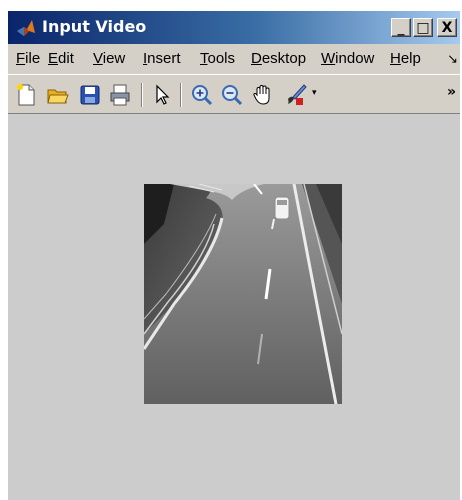 The height and width of the screenshot is (500, 462). Describe the element at coordinates (296, 95) in the screenshot. I see `data-brush-icon` at that location.